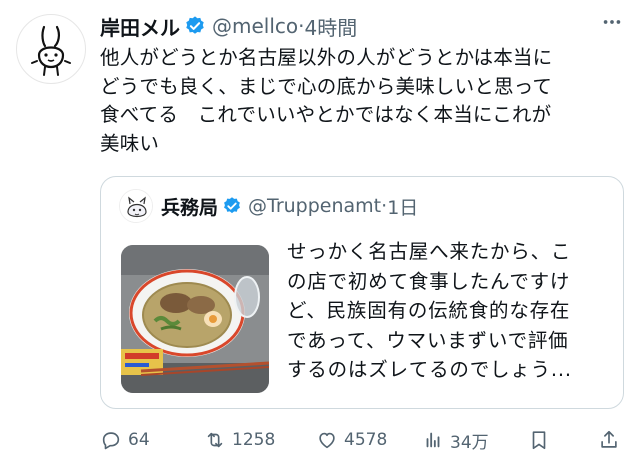 This screenshot has width=640, height=470. What do you see at coordinates (255, 26) in the screenshot?
I see `author-handle: @mellco` at bounding box center [255, 26].